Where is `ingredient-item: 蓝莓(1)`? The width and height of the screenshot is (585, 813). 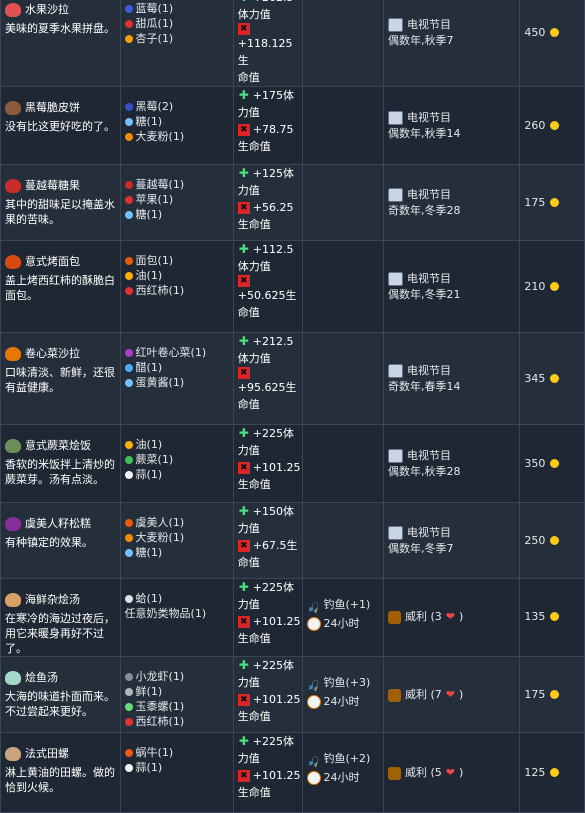 ingredient-item: 蓝莓(1) is located at coordinates (176, 8).